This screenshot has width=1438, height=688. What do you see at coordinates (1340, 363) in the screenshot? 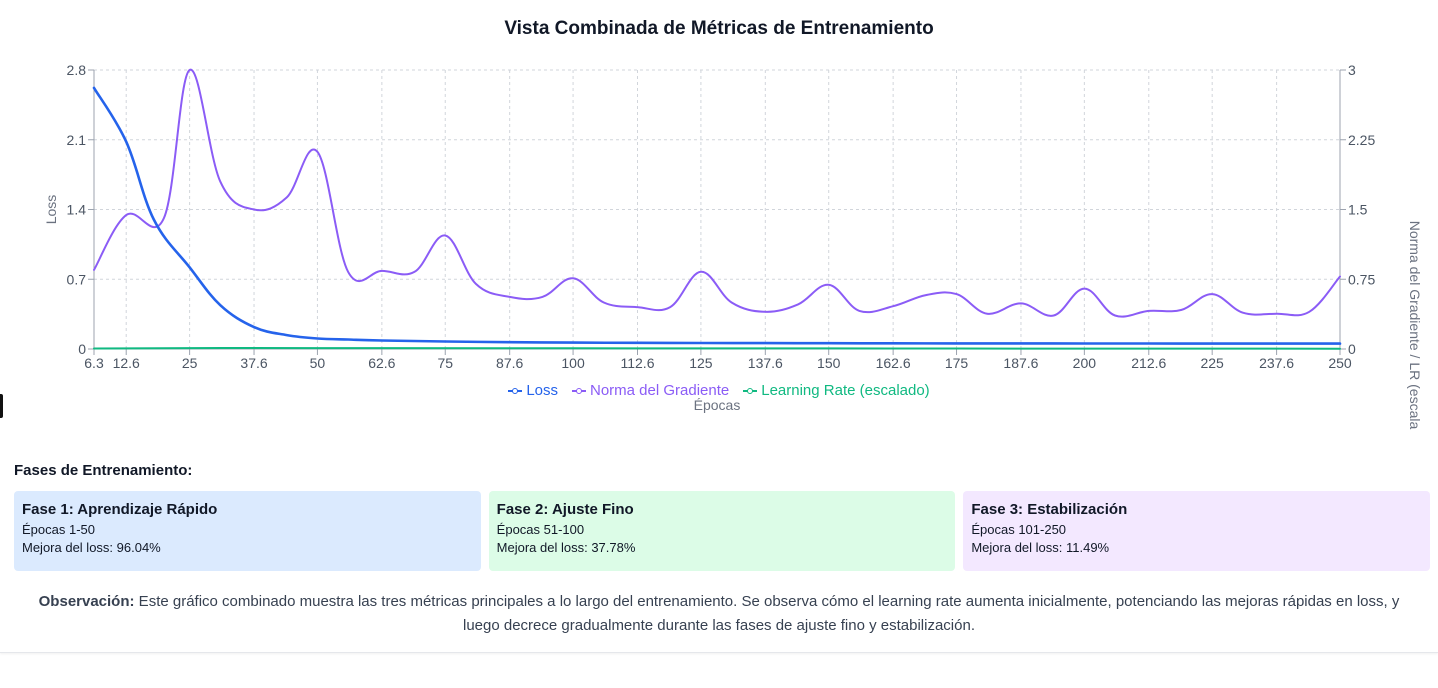
I see `x-tick-label: 250` at bounding box center [1340, 363].